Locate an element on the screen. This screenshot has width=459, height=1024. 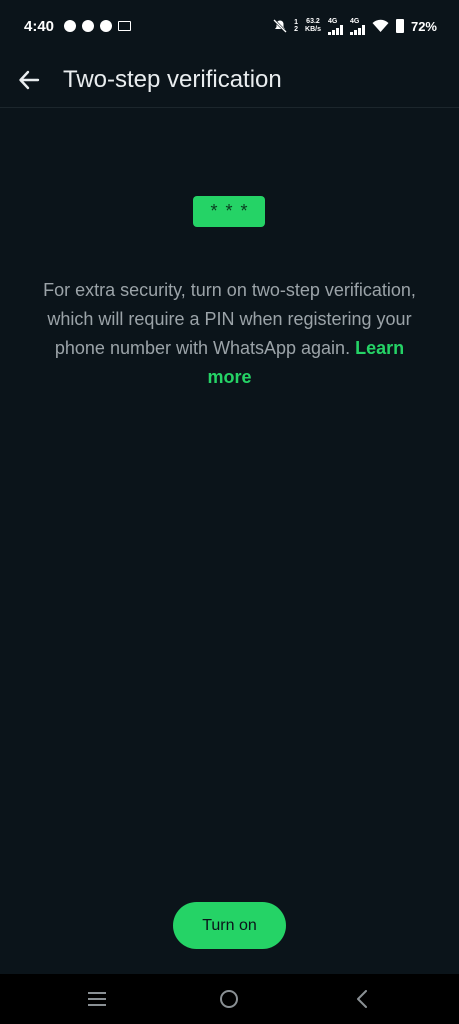
gmail-notification-icon is located at coordinates (125, 26).